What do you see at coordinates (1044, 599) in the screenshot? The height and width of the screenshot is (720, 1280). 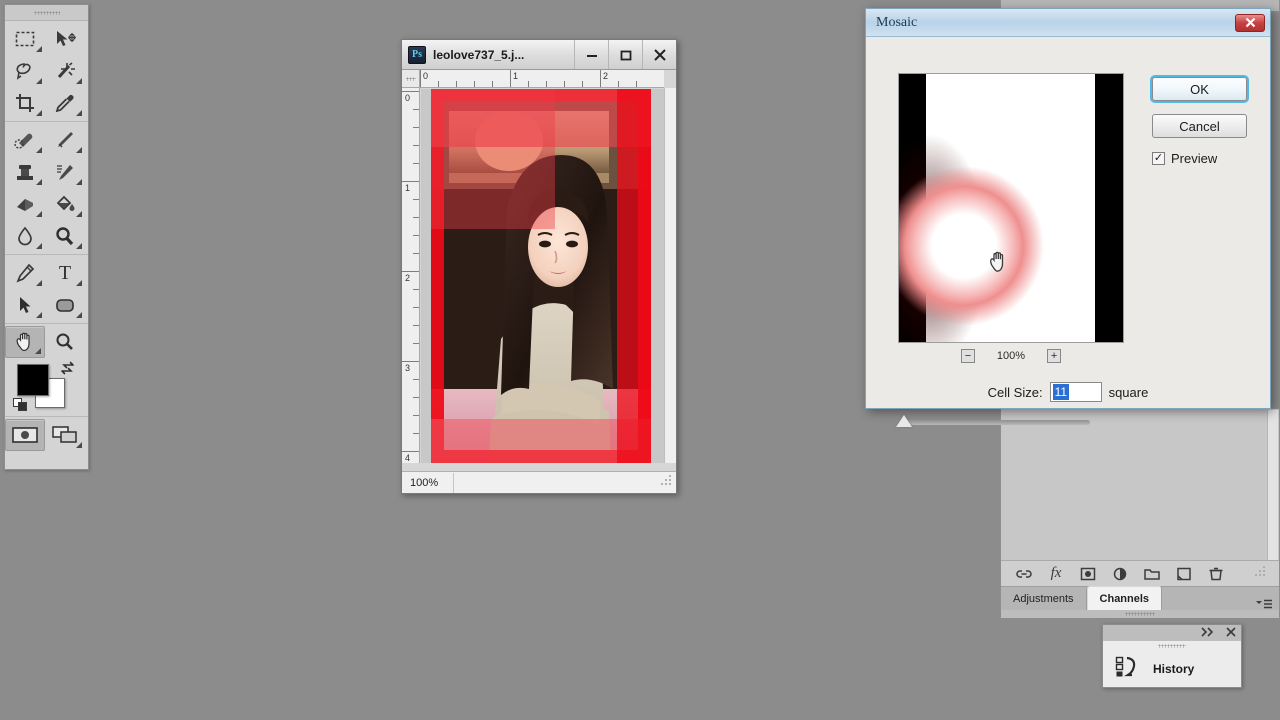 I see `tab-adjustments: Adjustments` at bounding box center [1044, 599].